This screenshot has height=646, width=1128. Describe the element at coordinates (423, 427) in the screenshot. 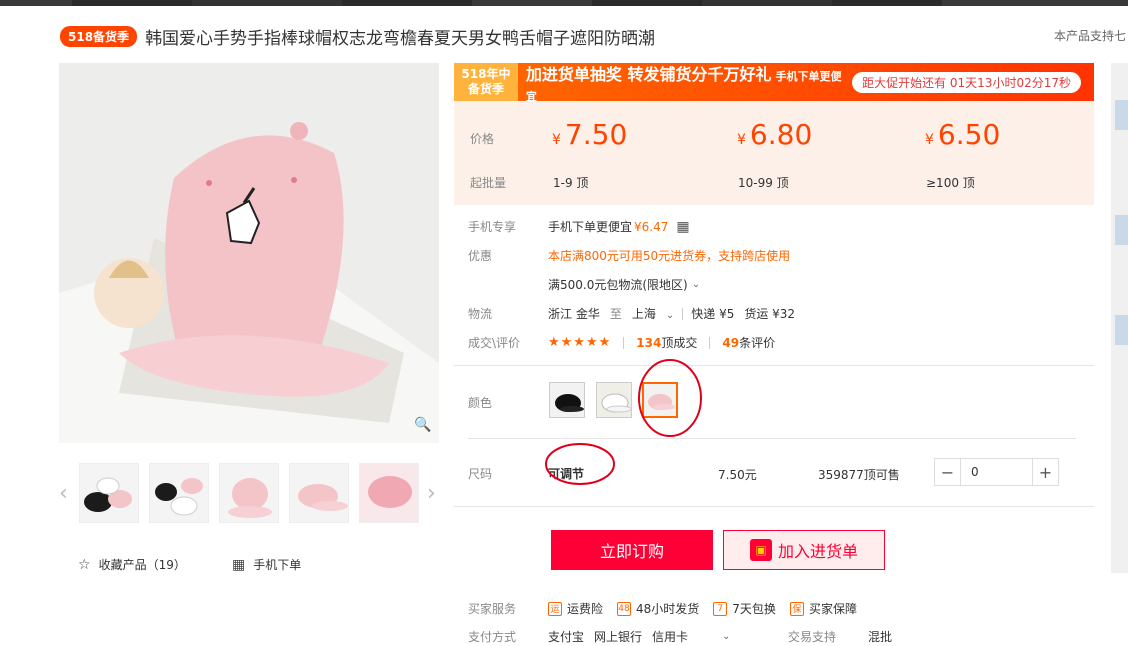

I see `zoom-icon: 🔍` at that location.